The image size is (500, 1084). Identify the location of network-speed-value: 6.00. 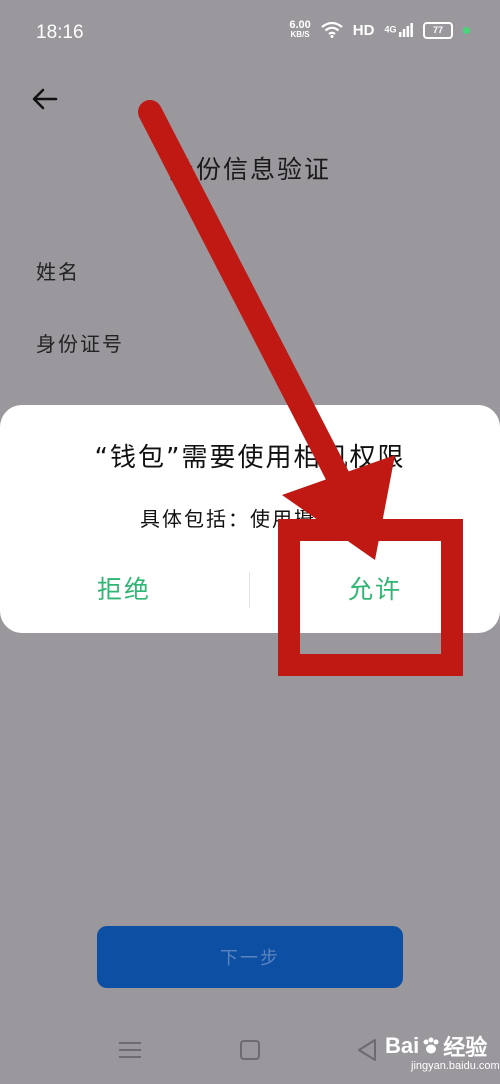
(300, 25).